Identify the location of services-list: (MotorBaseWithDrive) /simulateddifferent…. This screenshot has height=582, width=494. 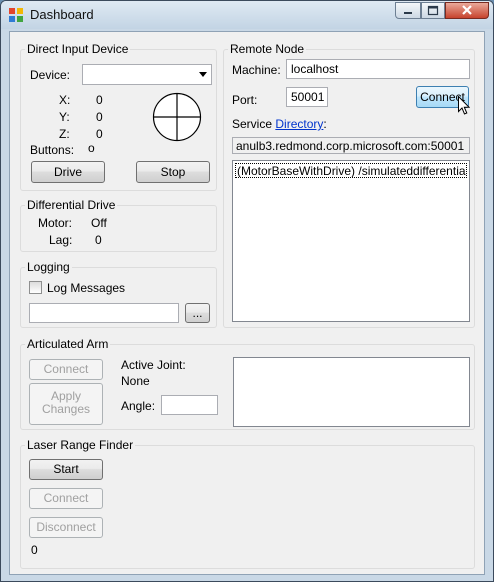
(351, 241).